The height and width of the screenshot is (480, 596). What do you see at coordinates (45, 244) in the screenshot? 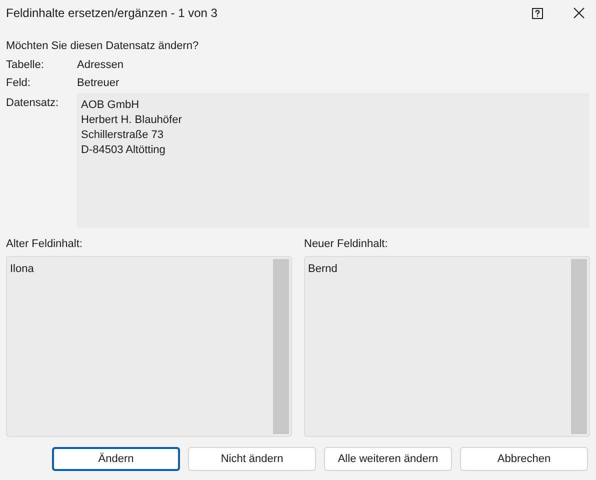
I see `content-label: Alter Feldinhalt:` at bounding box center [45, 244].